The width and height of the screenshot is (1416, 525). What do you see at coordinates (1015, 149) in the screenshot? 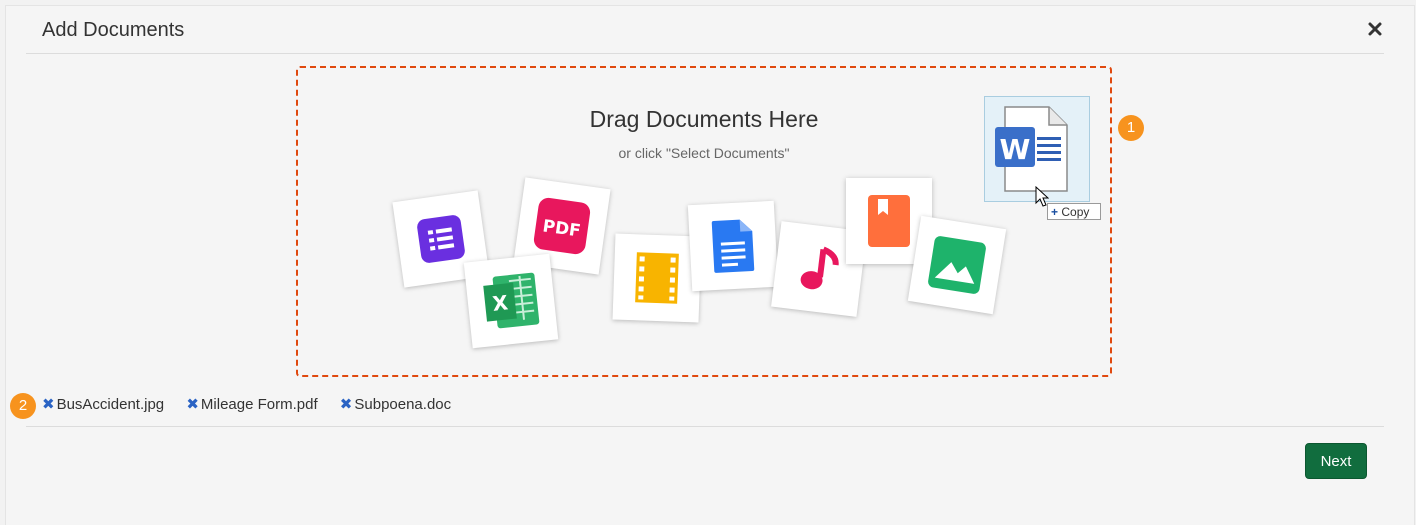
I see `word-icon-letter: W` at bounding box center [1015, 149].